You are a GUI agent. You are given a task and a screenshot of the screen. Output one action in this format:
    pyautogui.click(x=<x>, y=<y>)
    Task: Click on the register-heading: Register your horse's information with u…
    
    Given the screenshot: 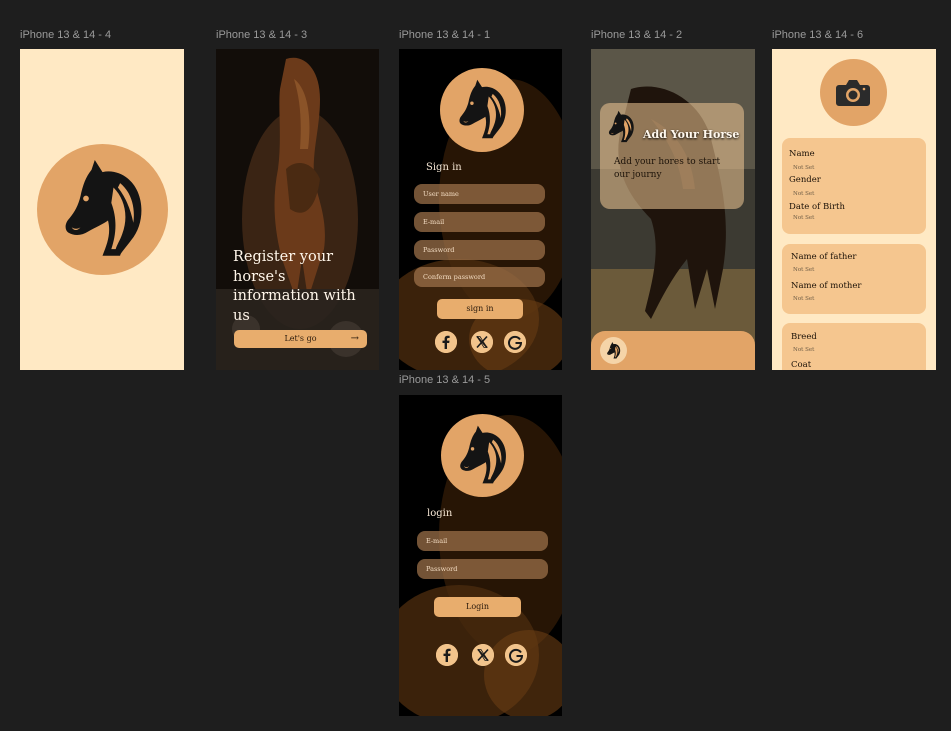 What is the action you would take?
    pyautogui.click(x=294, y=286)
    